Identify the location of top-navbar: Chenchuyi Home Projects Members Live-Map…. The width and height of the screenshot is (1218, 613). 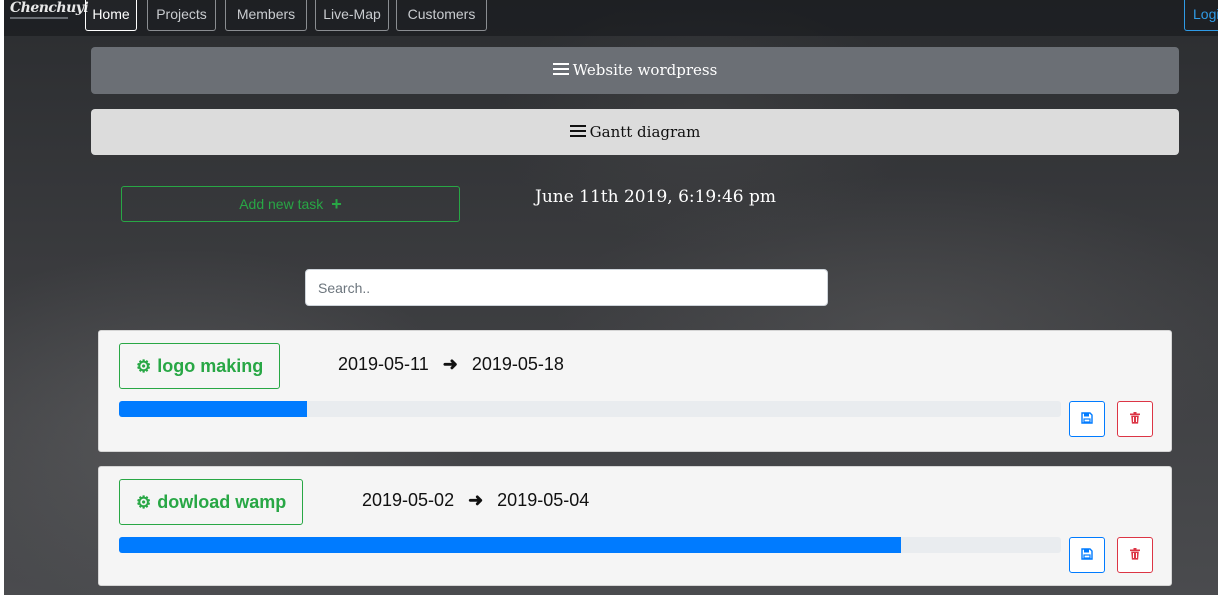
(611, 18).